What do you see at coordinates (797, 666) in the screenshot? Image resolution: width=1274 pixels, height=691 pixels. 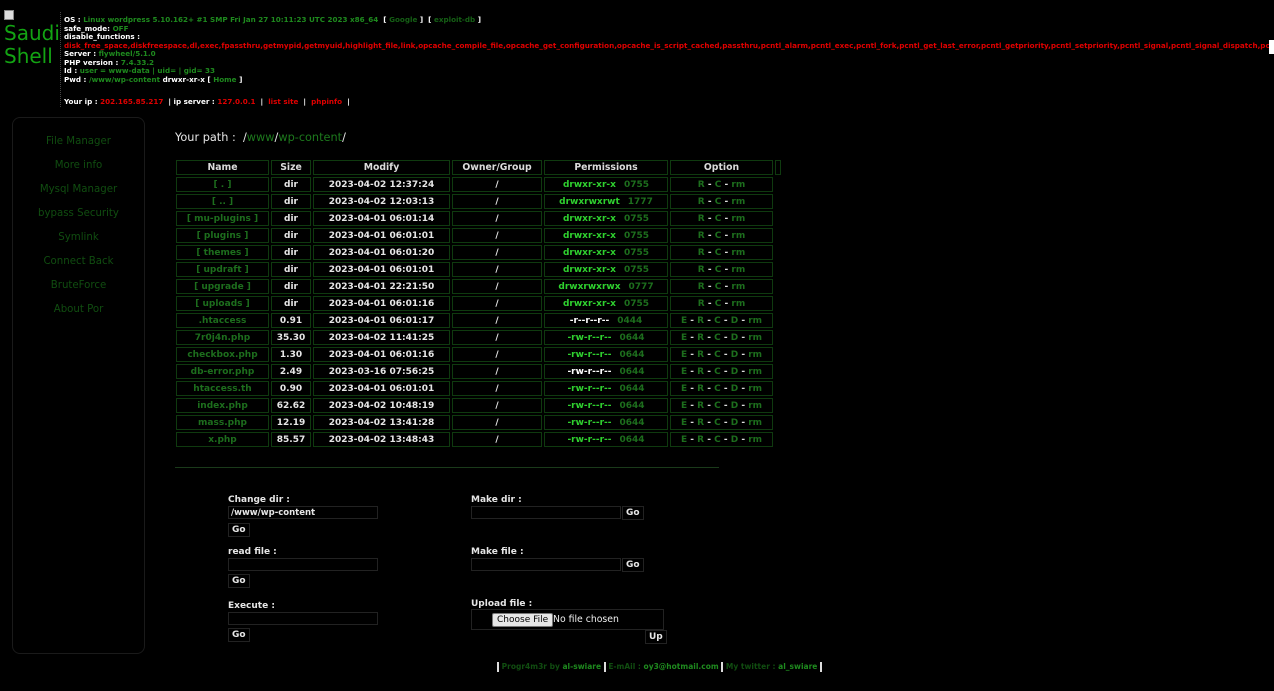 I see `footer-twitter: al_swiare` at bounding box center [797, 666].